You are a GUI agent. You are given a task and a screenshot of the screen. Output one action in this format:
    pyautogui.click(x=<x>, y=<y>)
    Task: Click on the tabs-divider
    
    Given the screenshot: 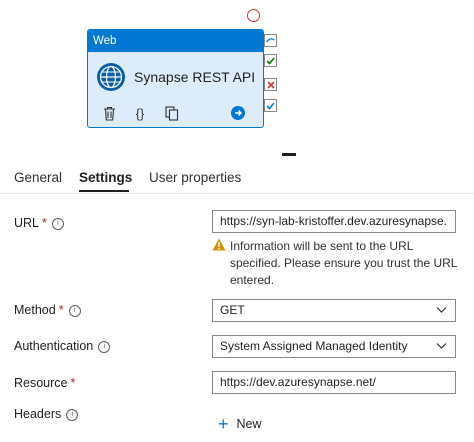 What is the action you would take?
    pyautogui.click(x=237, y=193)
    